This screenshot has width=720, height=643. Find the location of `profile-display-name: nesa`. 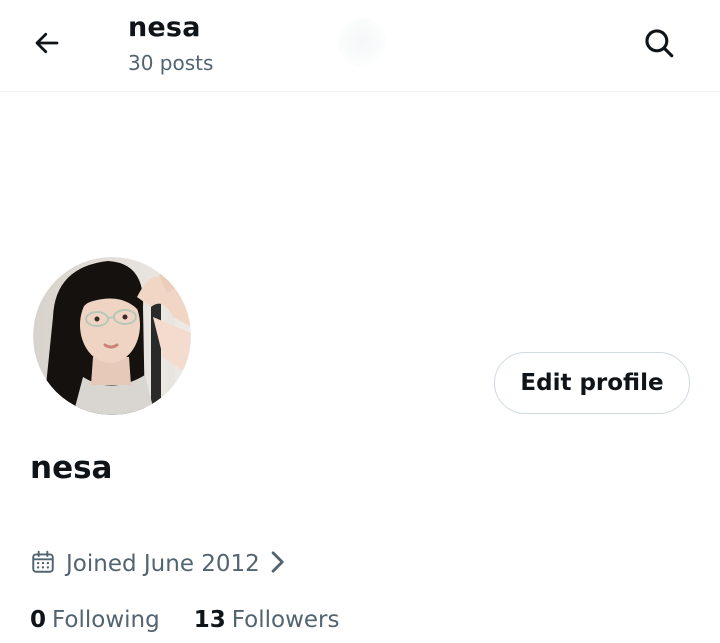

profile-display-name: nesa is located at coordinates (71, 468).